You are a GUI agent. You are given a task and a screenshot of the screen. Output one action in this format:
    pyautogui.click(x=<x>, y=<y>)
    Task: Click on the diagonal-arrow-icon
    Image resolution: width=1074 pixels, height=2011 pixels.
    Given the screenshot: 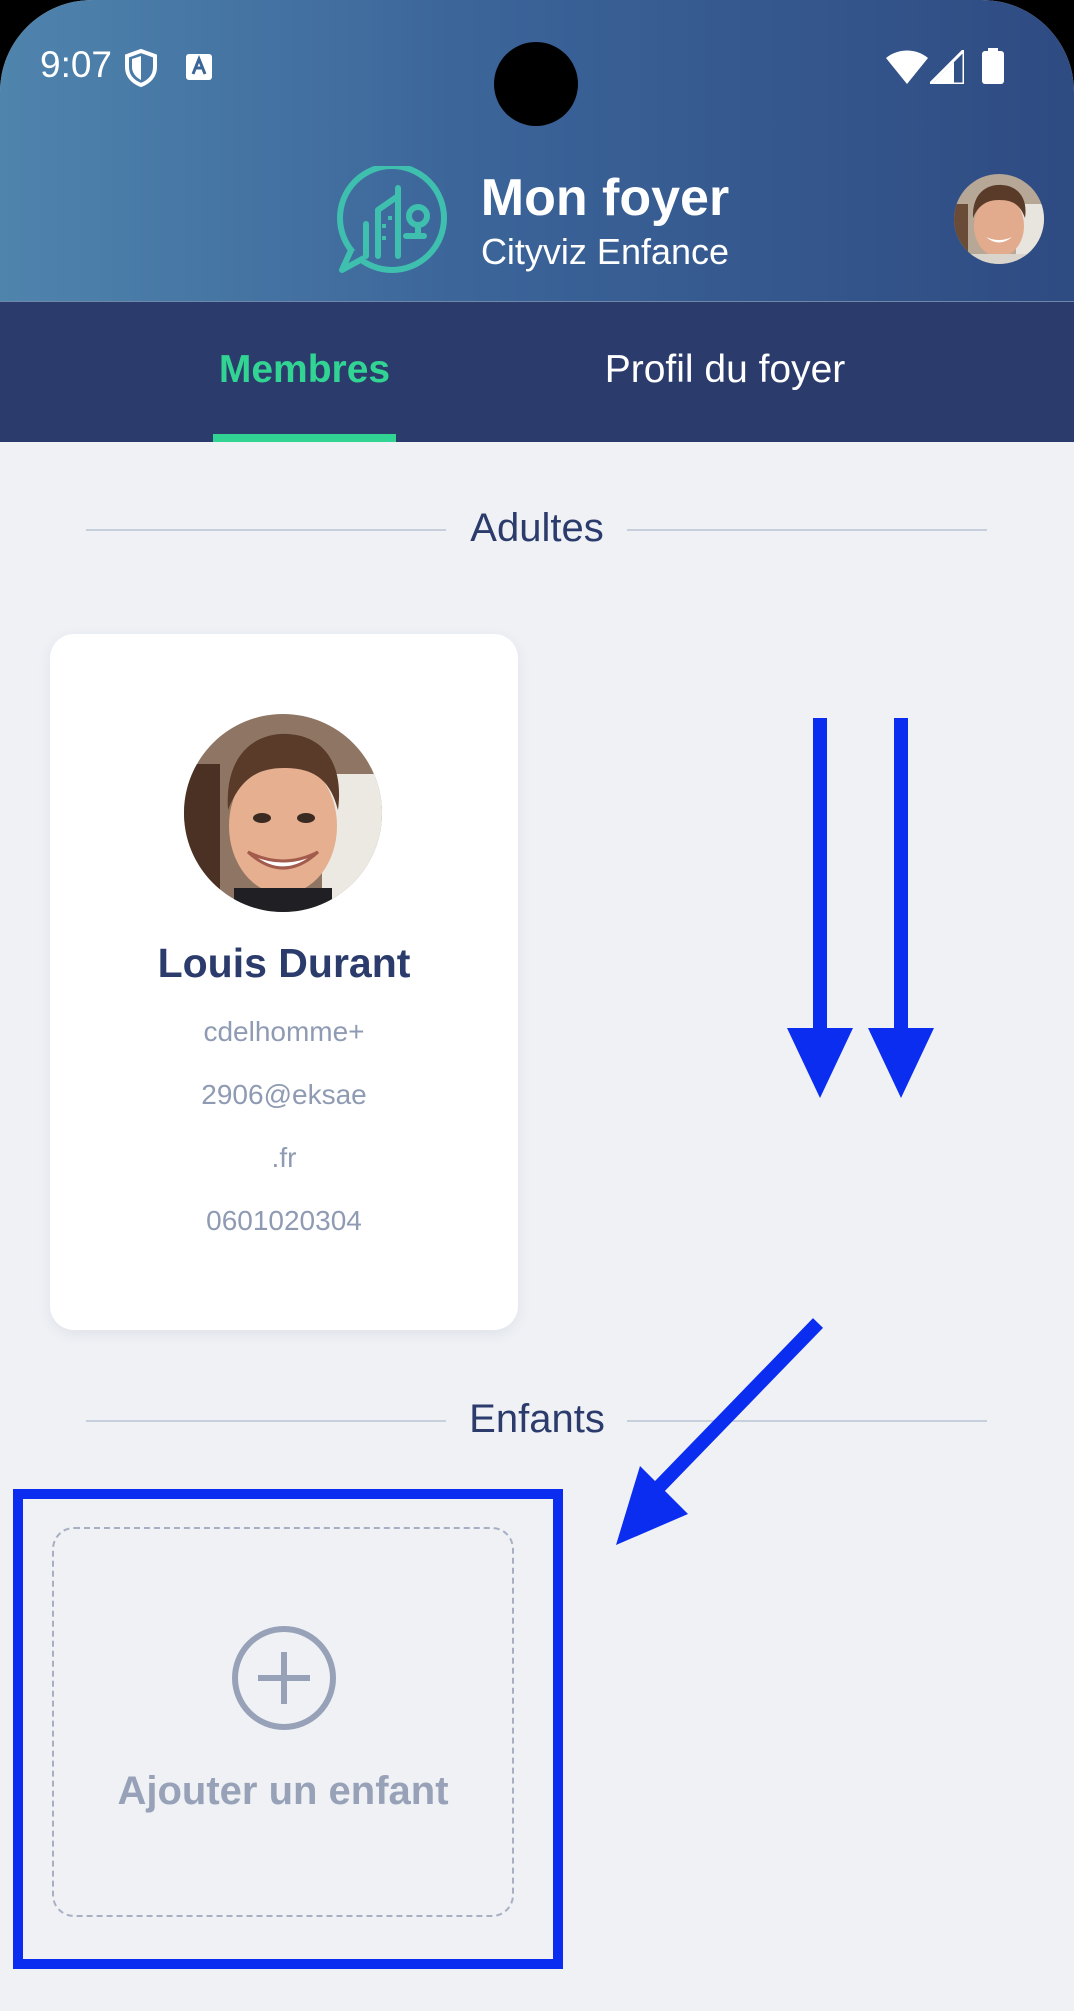 What is the action you would take?
    pyautogui.click(x=720, y=1431)
    